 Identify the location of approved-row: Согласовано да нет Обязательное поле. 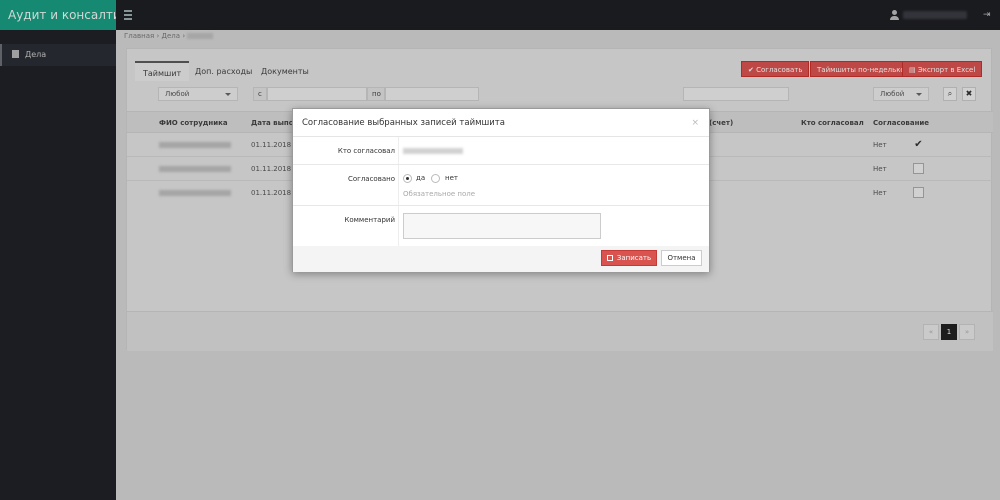
(501, 185).